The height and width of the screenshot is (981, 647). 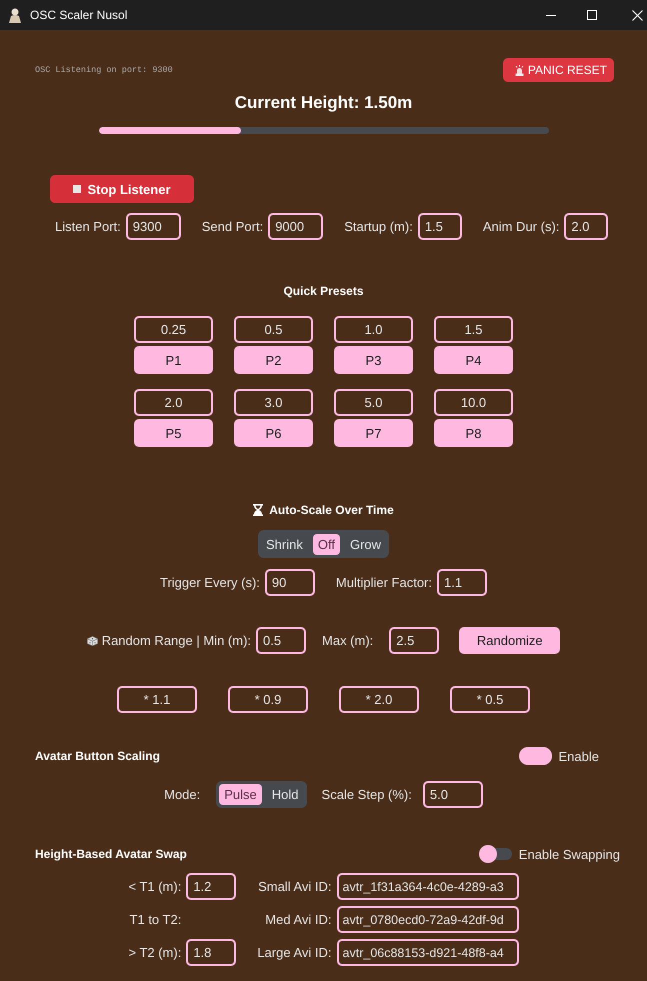 What do you see at coordinates (122, 189) in the screenshot?
I see `stop-listener-button: Stop Listener` at bounding box center [122, 189].